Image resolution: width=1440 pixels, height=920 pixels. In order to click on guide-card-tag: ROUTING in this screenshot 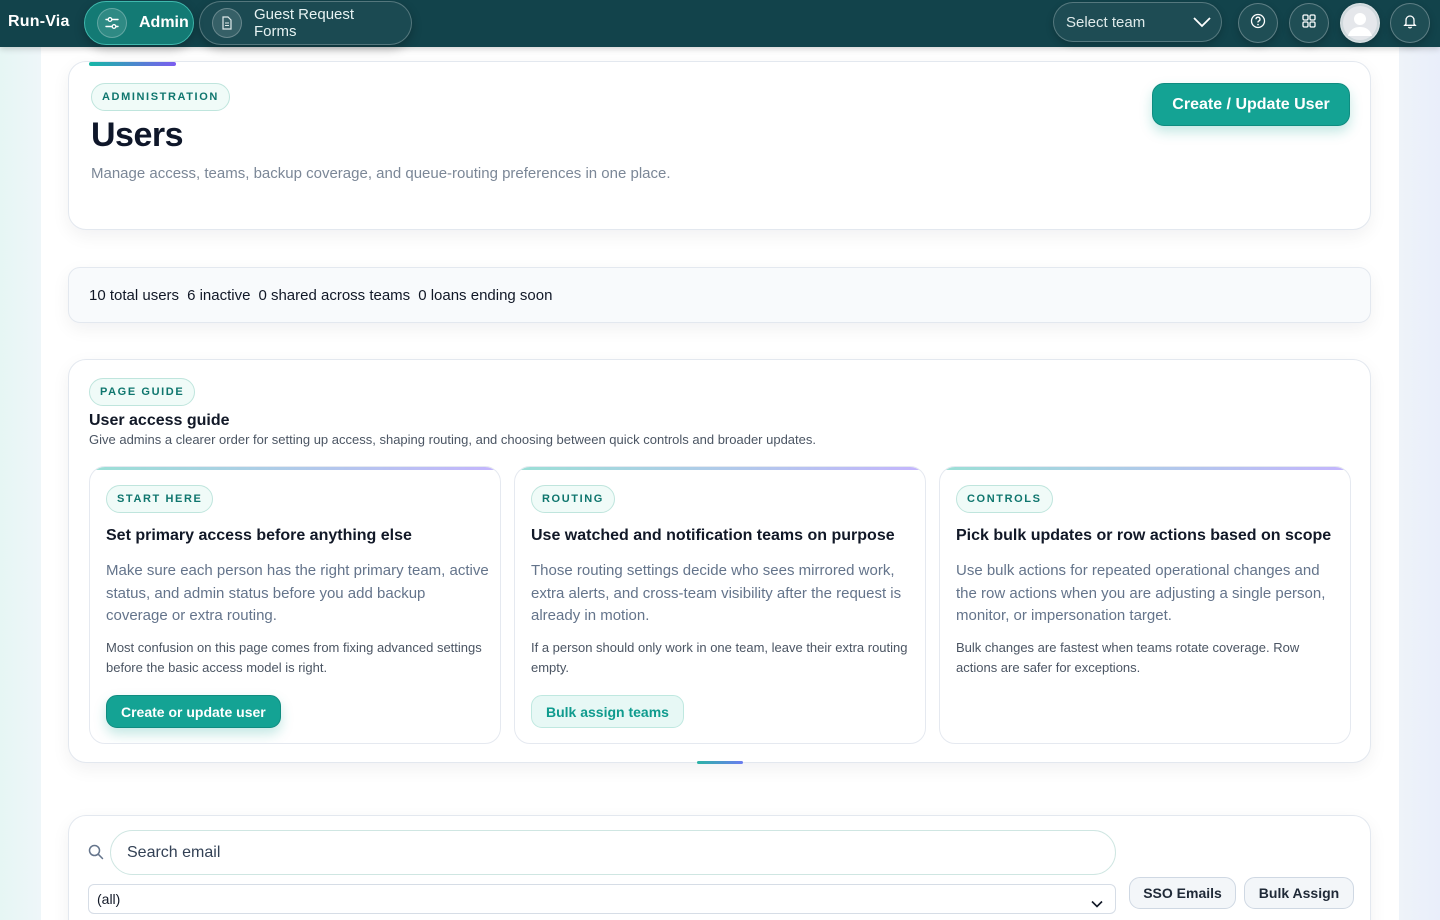, I will do `click(573, 499)`.